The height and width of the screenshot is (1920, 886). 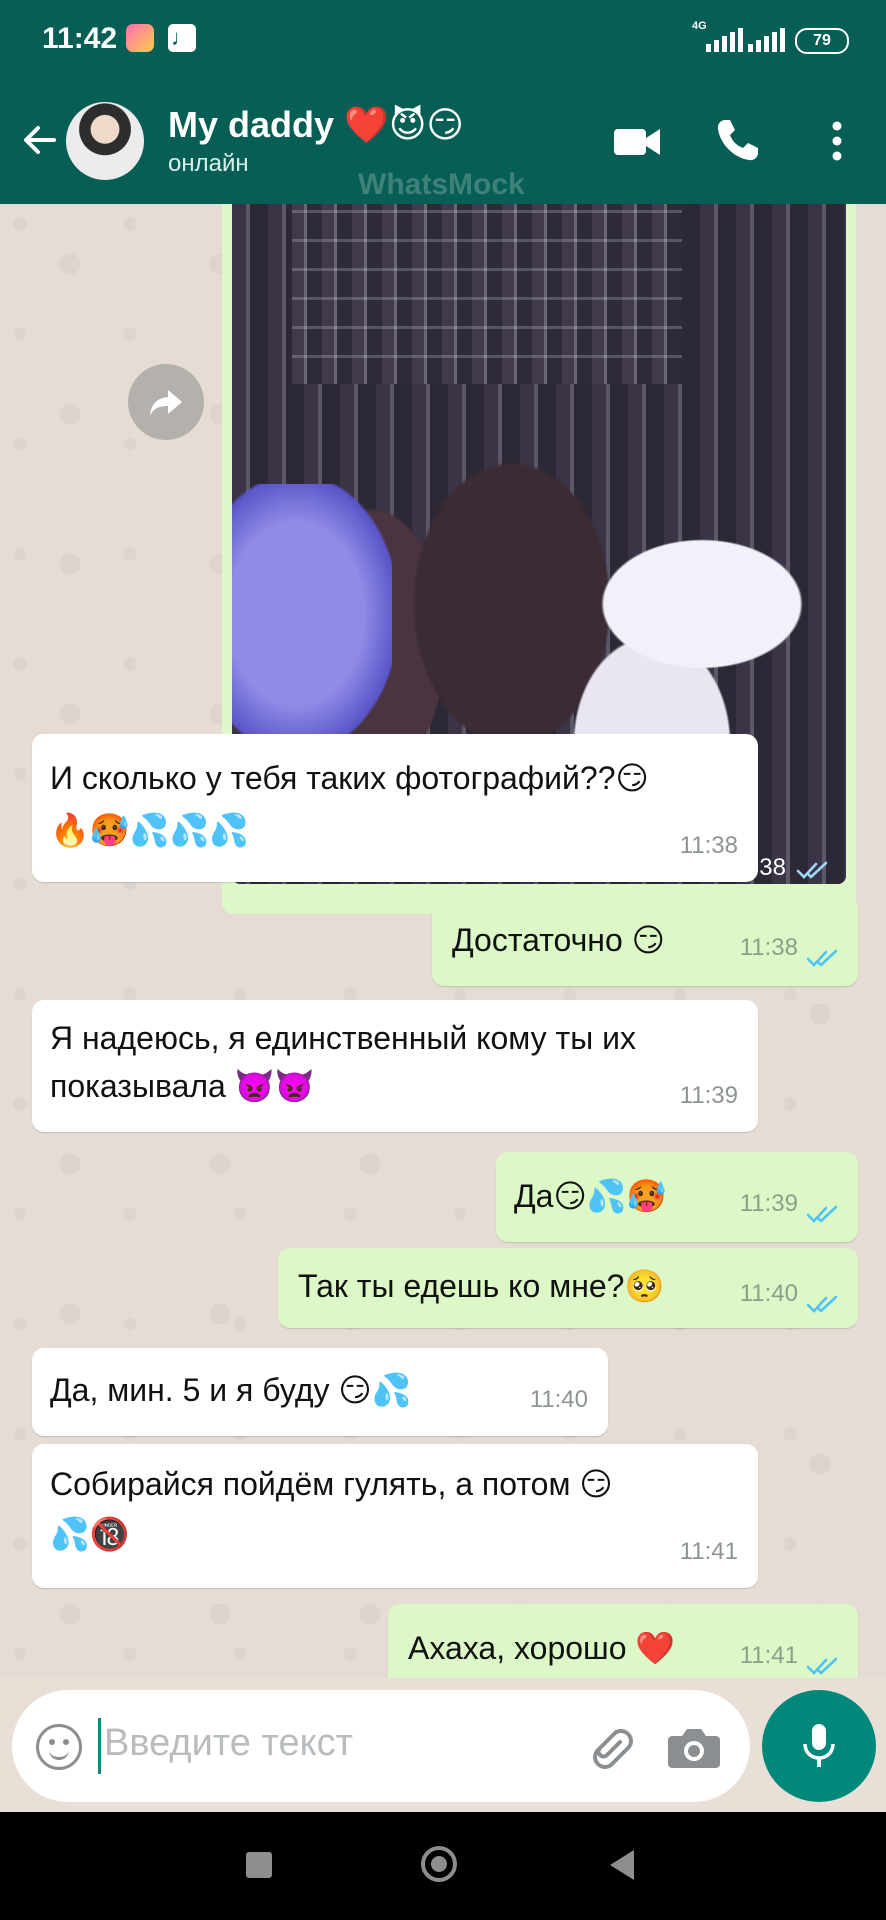 I want to click on avatar, so click(x=105, y=141).